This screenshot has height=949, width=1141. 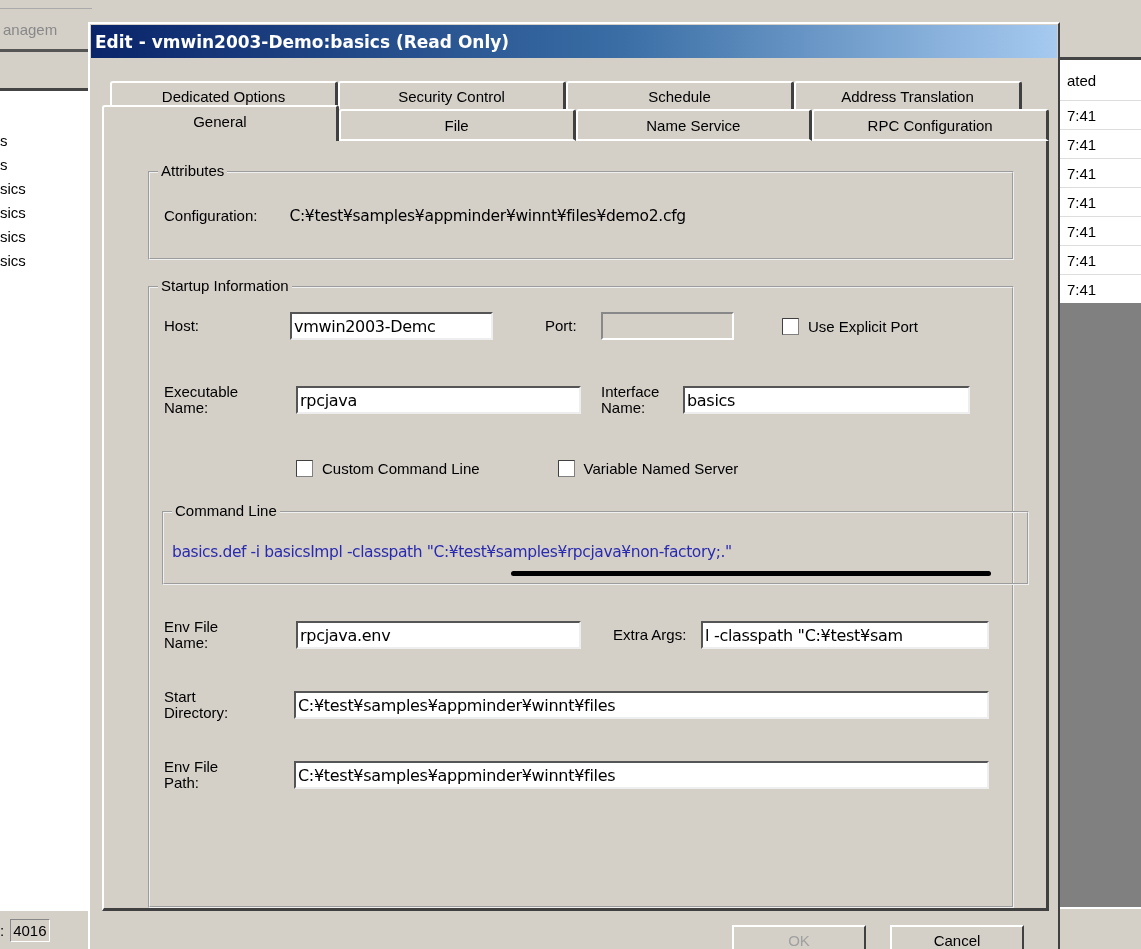 I want to click on command-line-text: basics.def -i basicsImpl -classpath "C:¥test¥samples¥rpcjava¥non-factory;.", so click(x=452, y=552).